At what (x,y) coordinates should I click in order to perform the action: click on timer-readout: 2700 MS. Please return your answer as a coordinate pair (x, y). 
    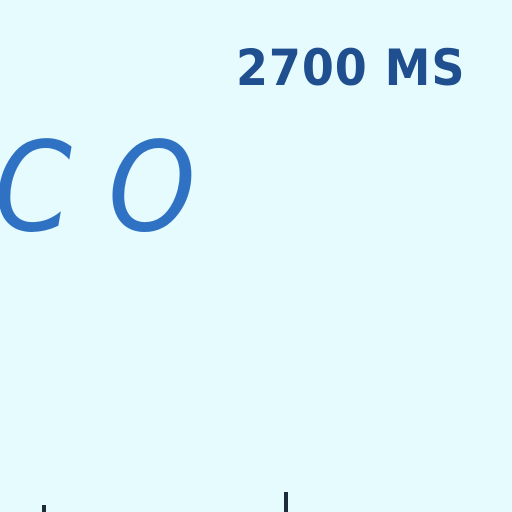
    Looking at the image, I should click on (351, 68).